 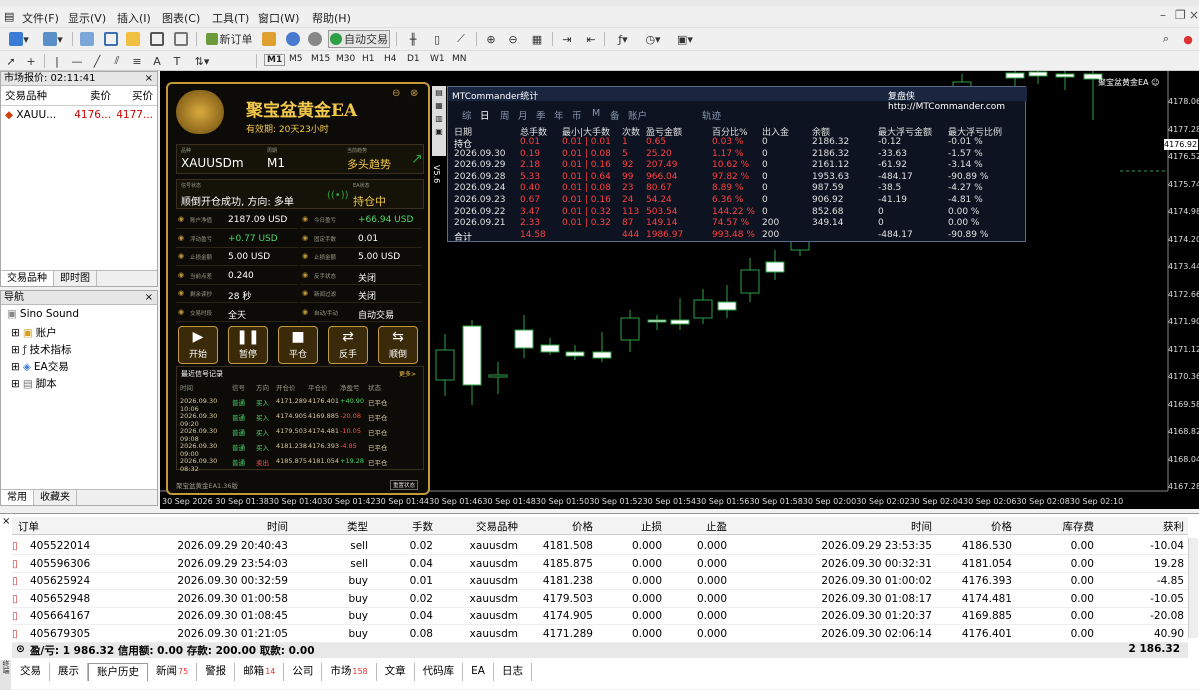 I want to click on history-col-header: 手数, so click(x=422, y=526).